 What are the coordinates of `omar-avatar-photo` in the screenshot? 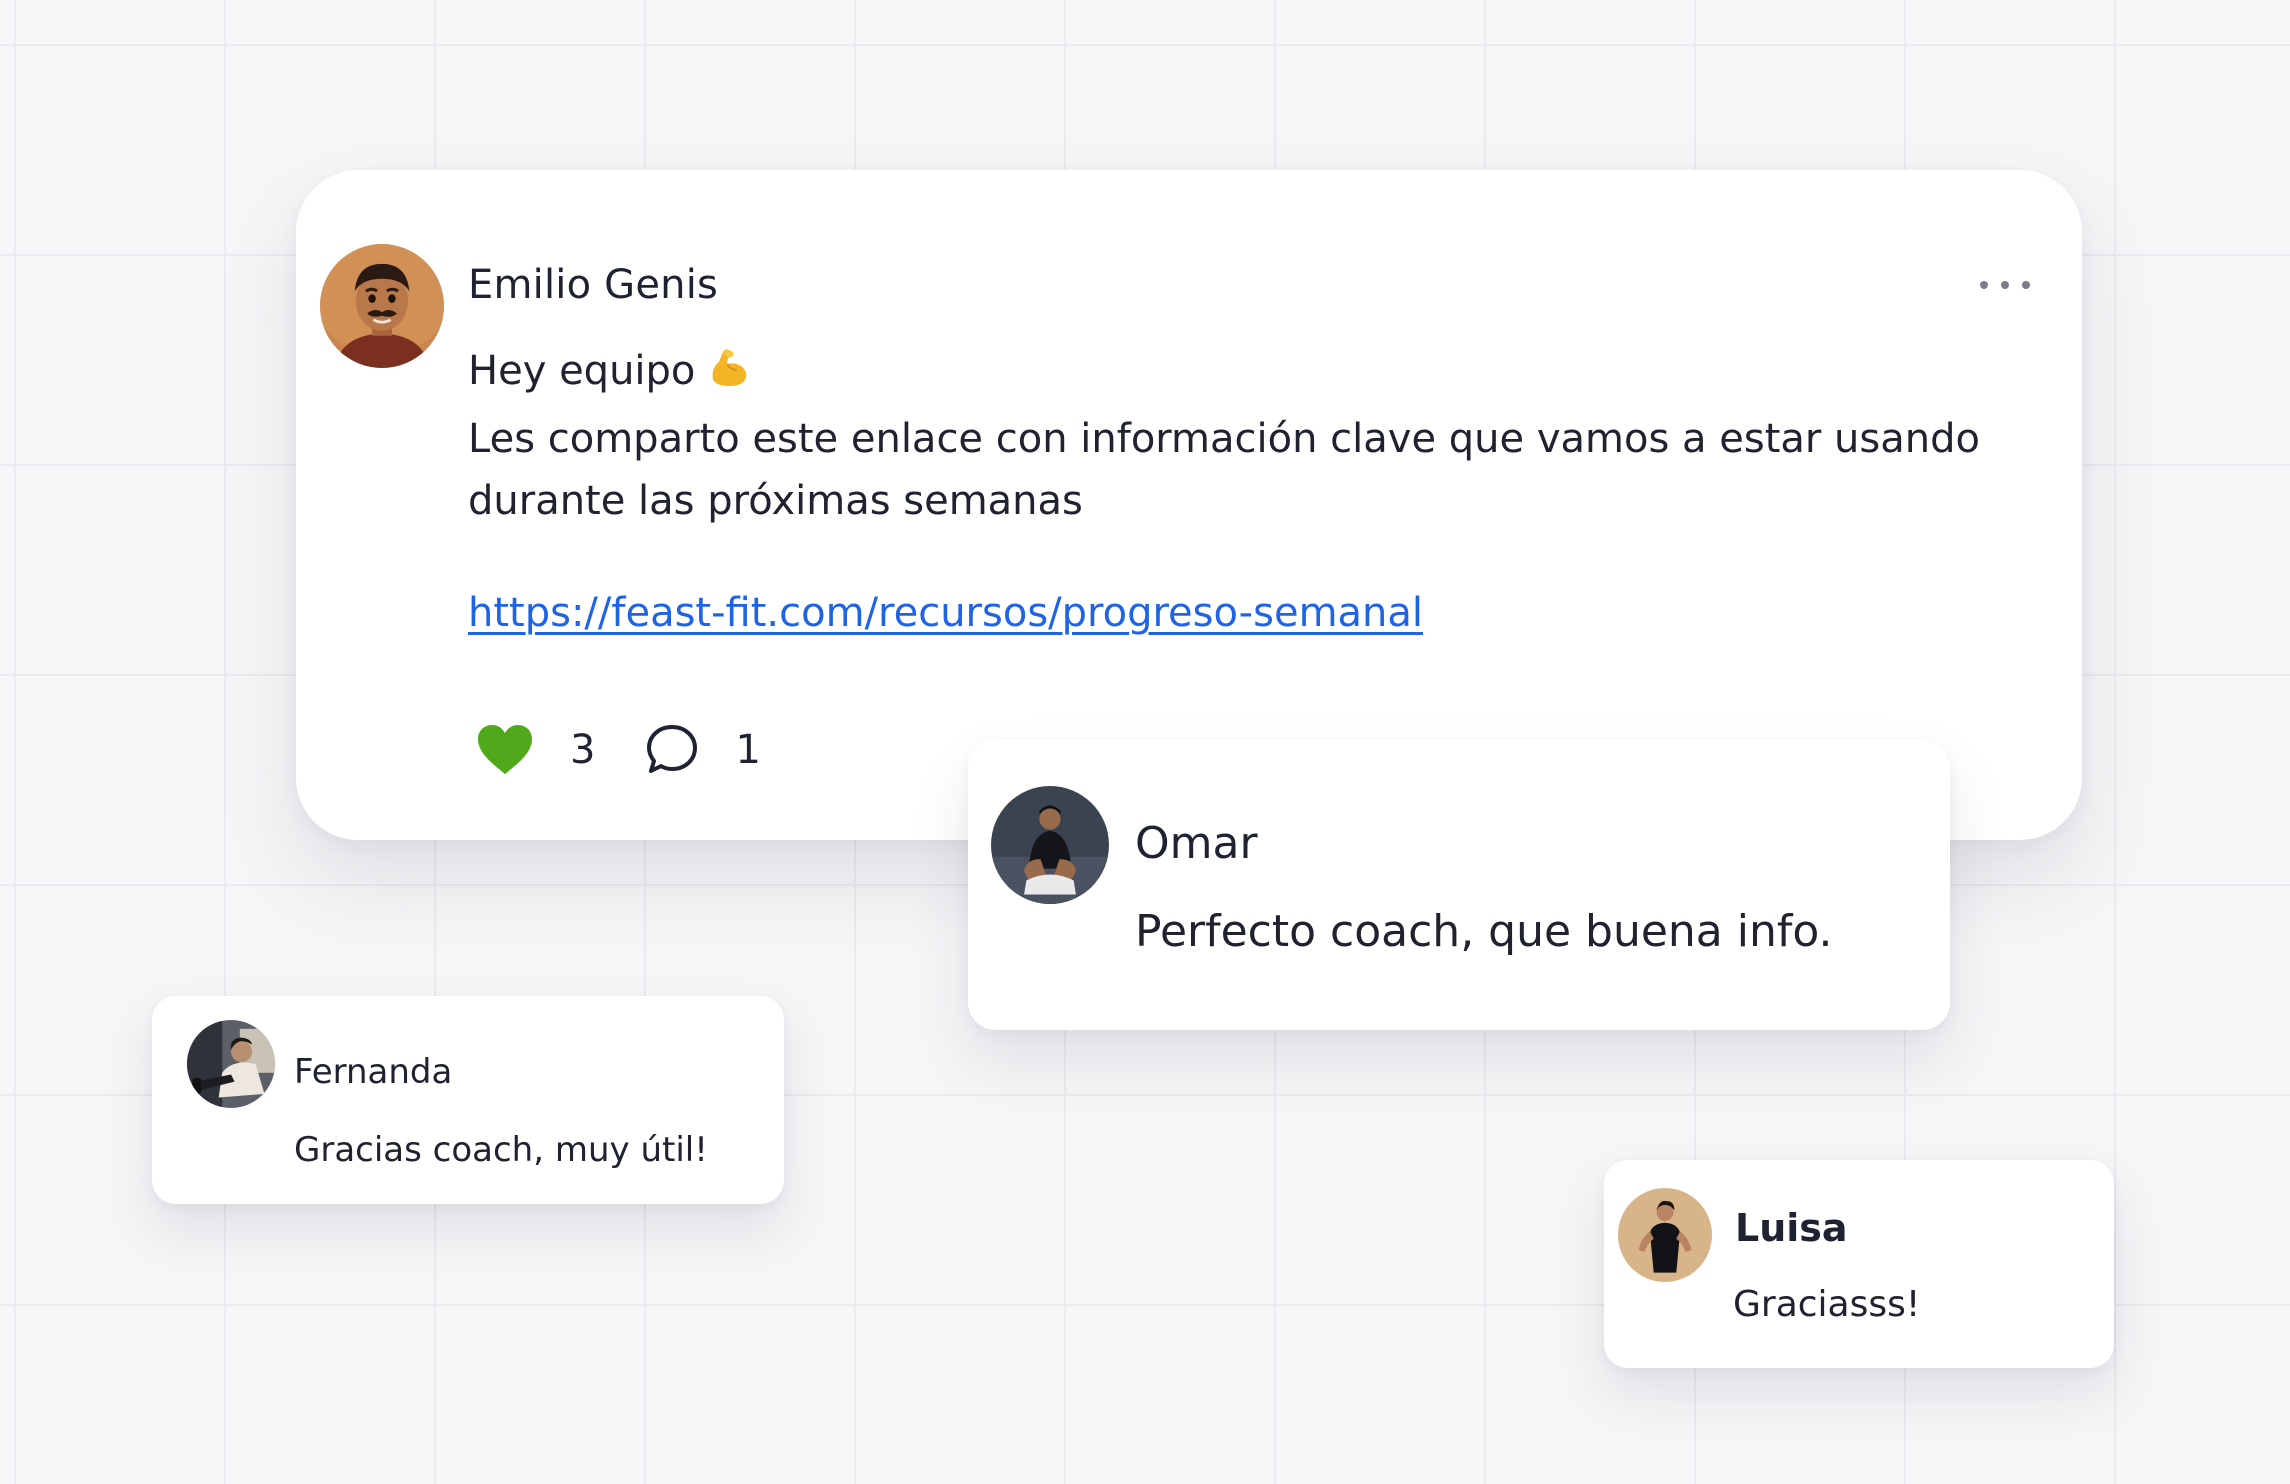 It's located at (1050, 845).